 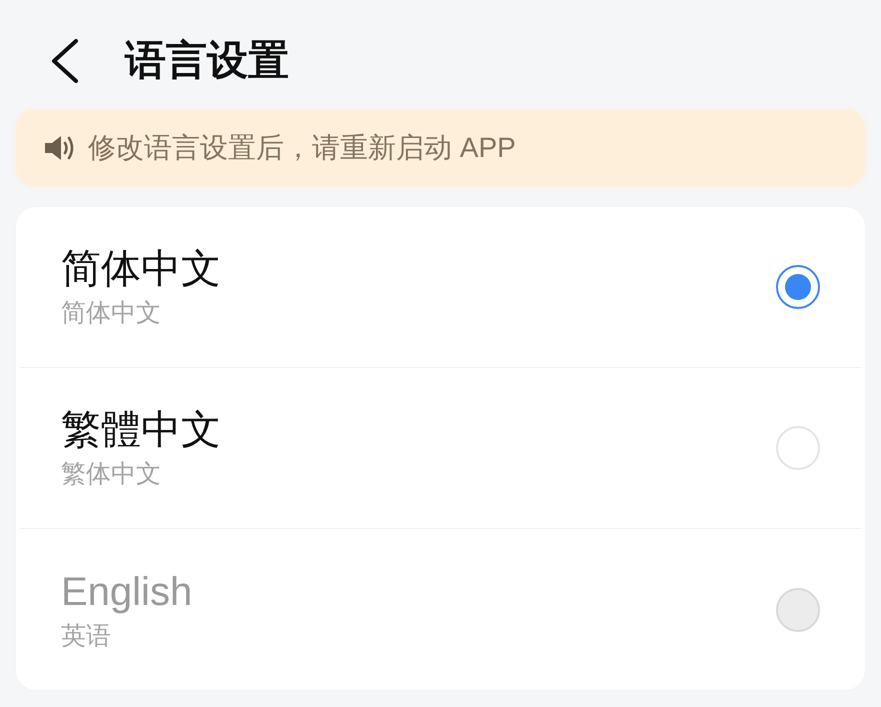 What do you see at coordinates (60, 148) in the screenshot?
I see `speaker-icon` at bounding box center [60, 148].